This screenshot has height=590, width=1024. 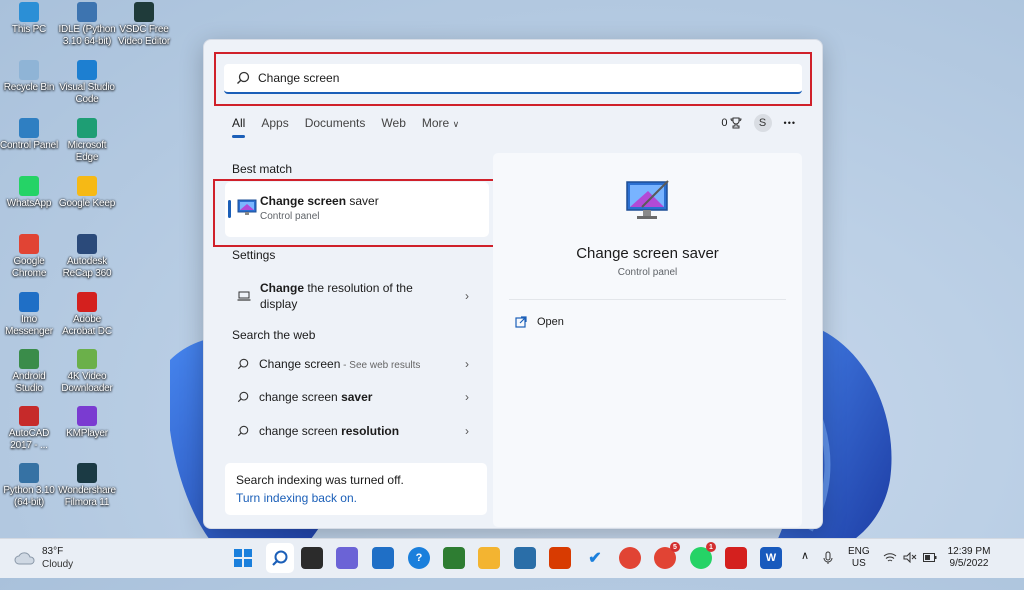 What do you see at coordinates (667, 555) in the screenshot?
I see `chrome-profile-icon: 5` at bounding box center [667, 555].